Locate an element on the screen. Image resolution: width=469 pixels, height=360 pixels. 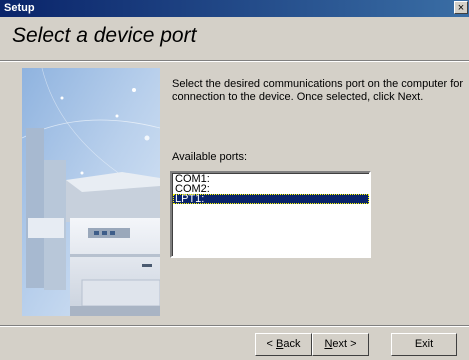
back-button: < Back is located at coordinates (283, 344).